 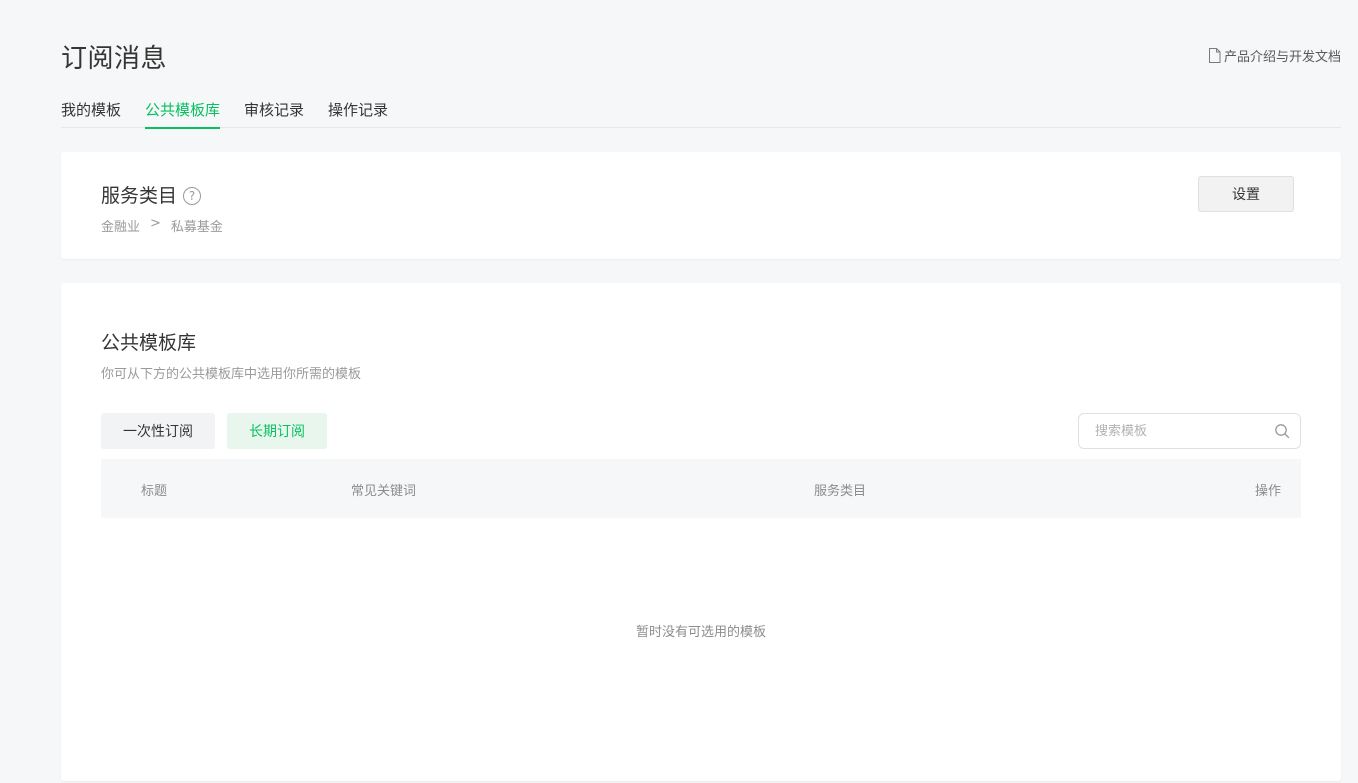 What do you see at coordinates (277, 431) in the screenshot?
I see `filter-long-term-button: 长期订阅` at bounding box center [277, 431].